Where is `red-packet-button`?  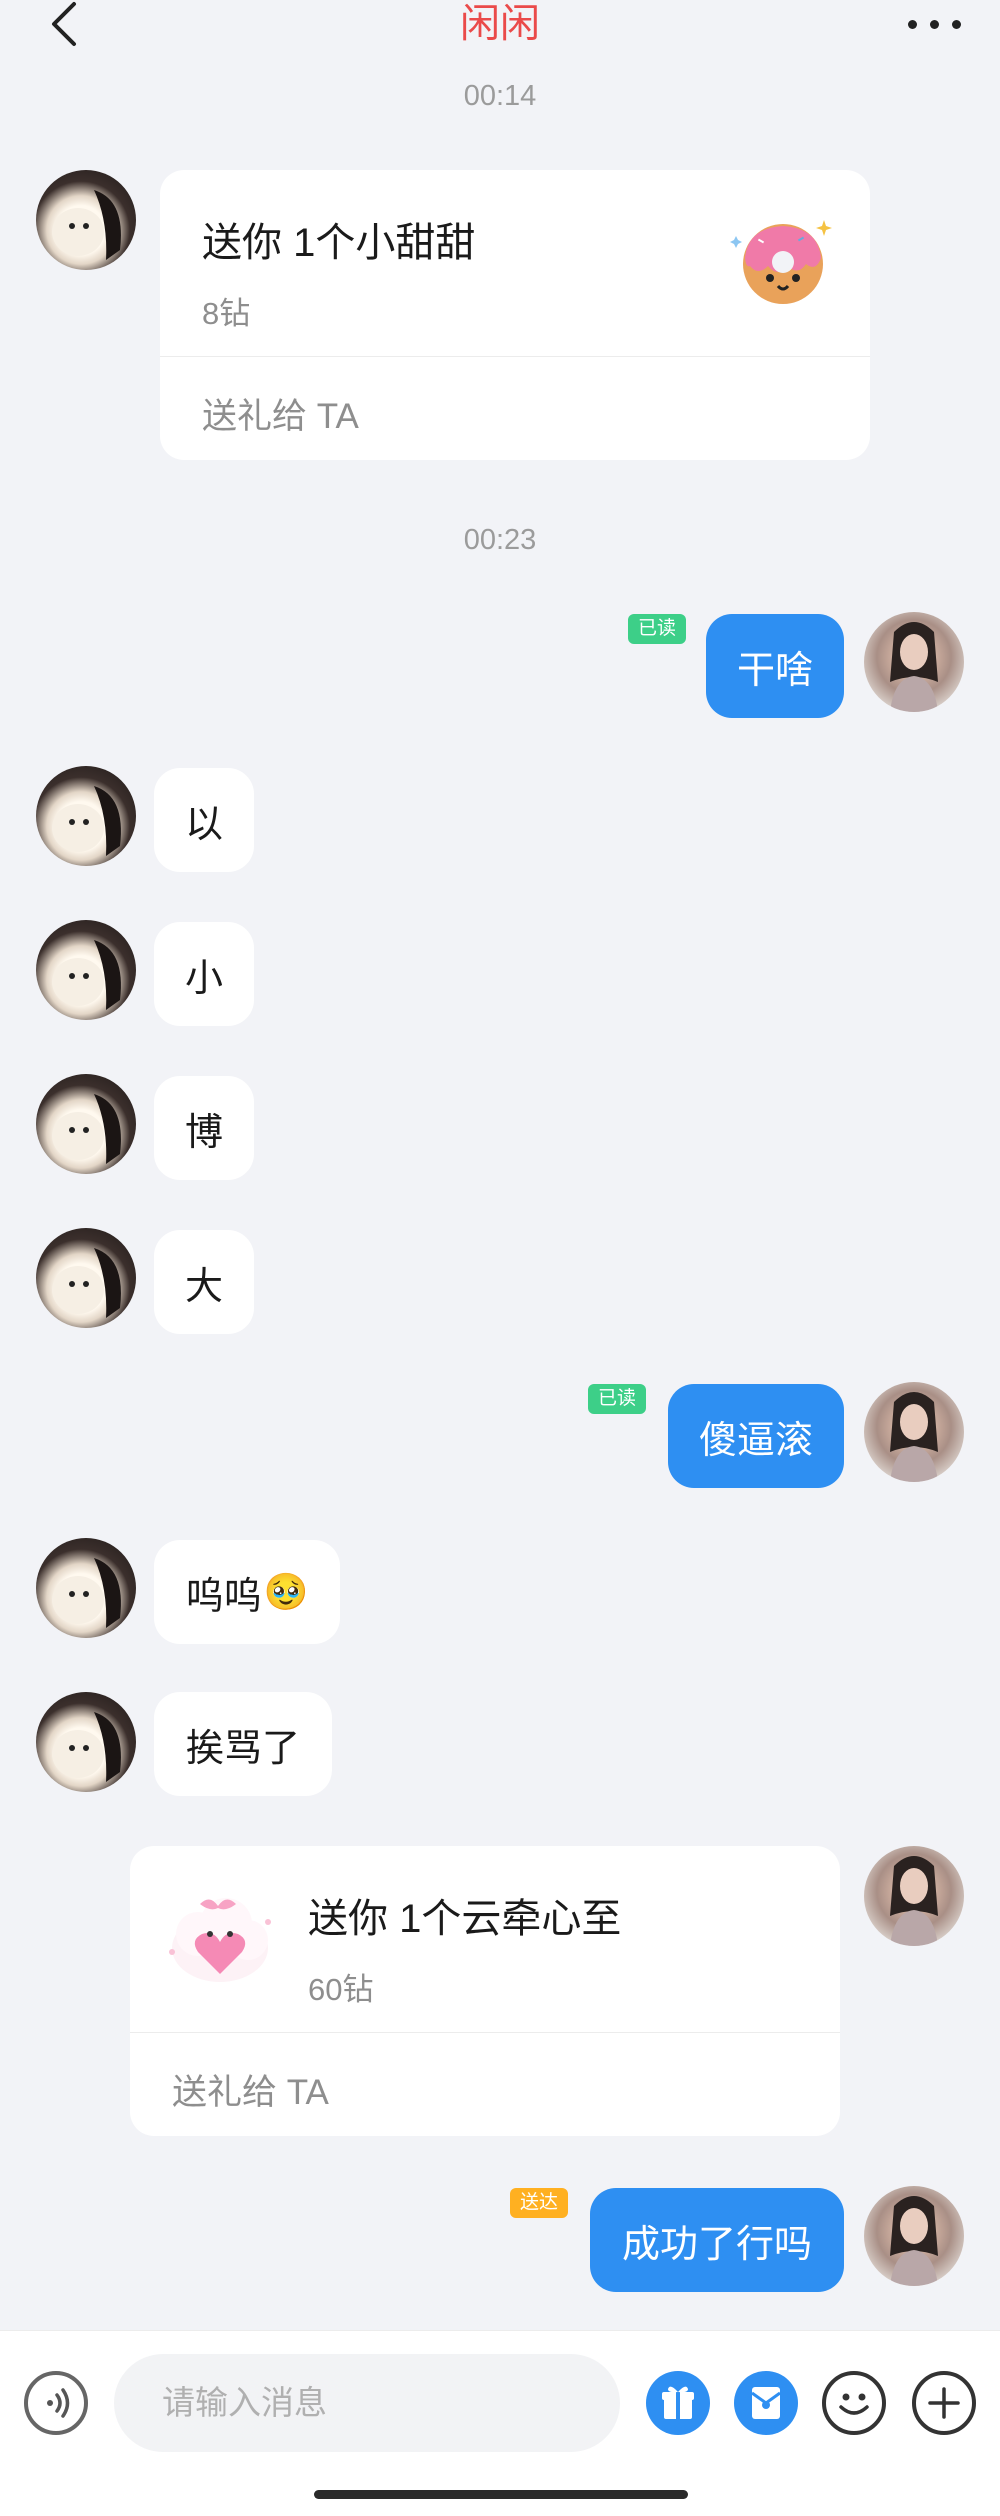
red-packet-button is located at coordinates (766, 2403).